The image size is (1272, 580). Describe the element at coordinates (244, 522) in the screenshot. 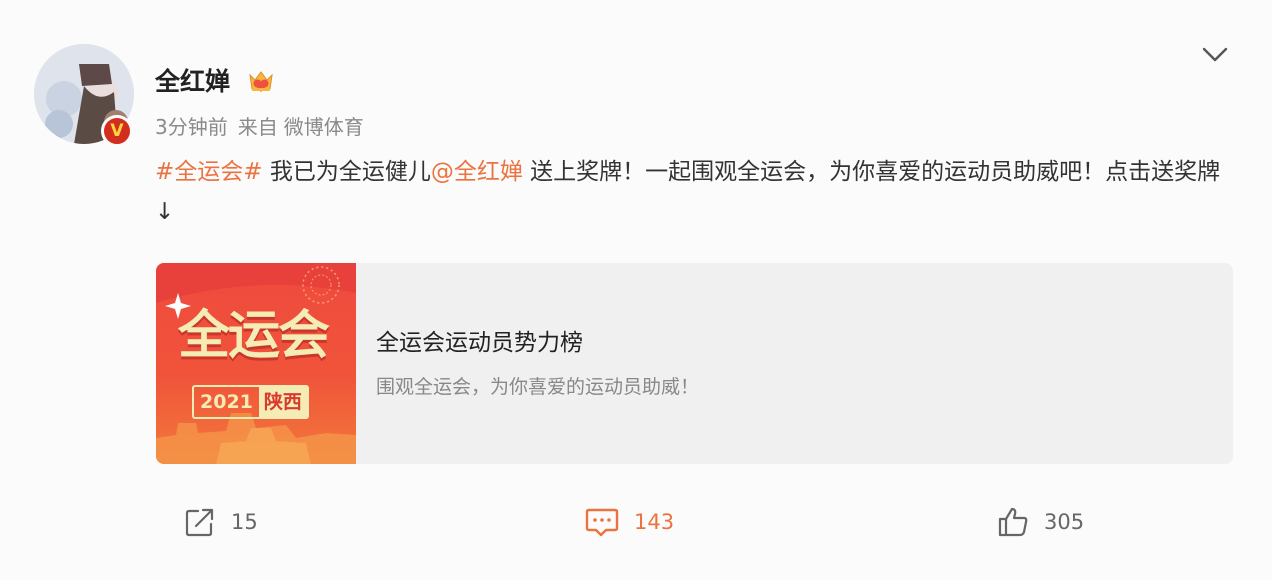

I see `share-count: 15` at that location.